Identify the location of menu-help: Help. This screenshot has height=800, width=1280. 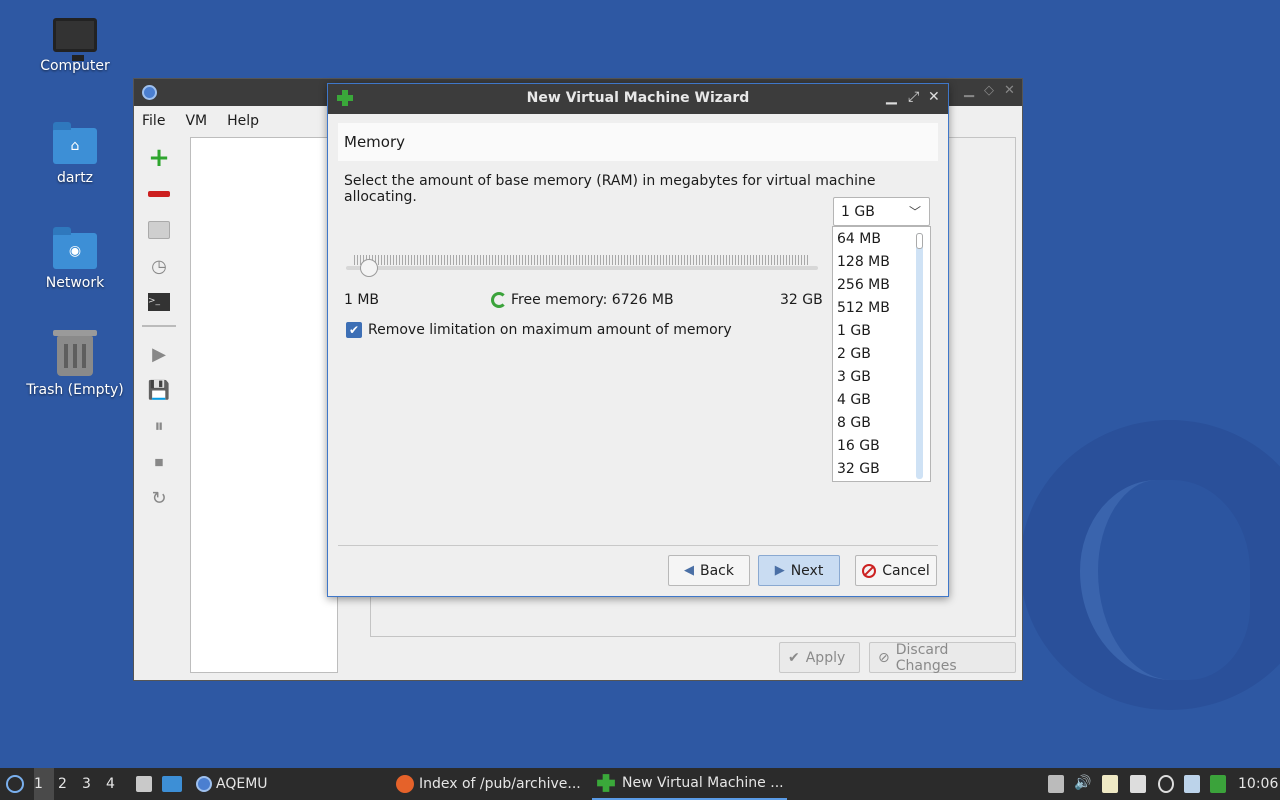
(243, 121).